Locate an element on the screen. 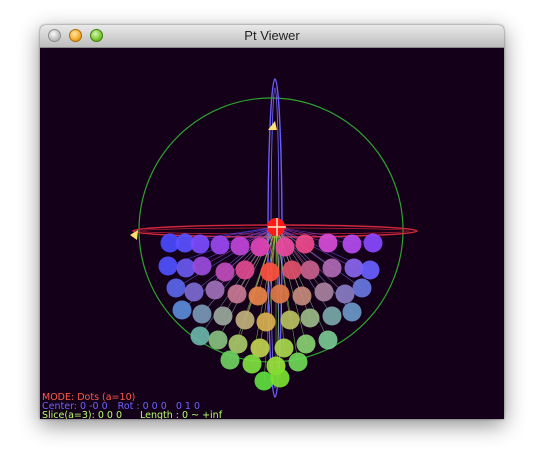  window-title: Pt Viewer is located at coordinates (272, 35).